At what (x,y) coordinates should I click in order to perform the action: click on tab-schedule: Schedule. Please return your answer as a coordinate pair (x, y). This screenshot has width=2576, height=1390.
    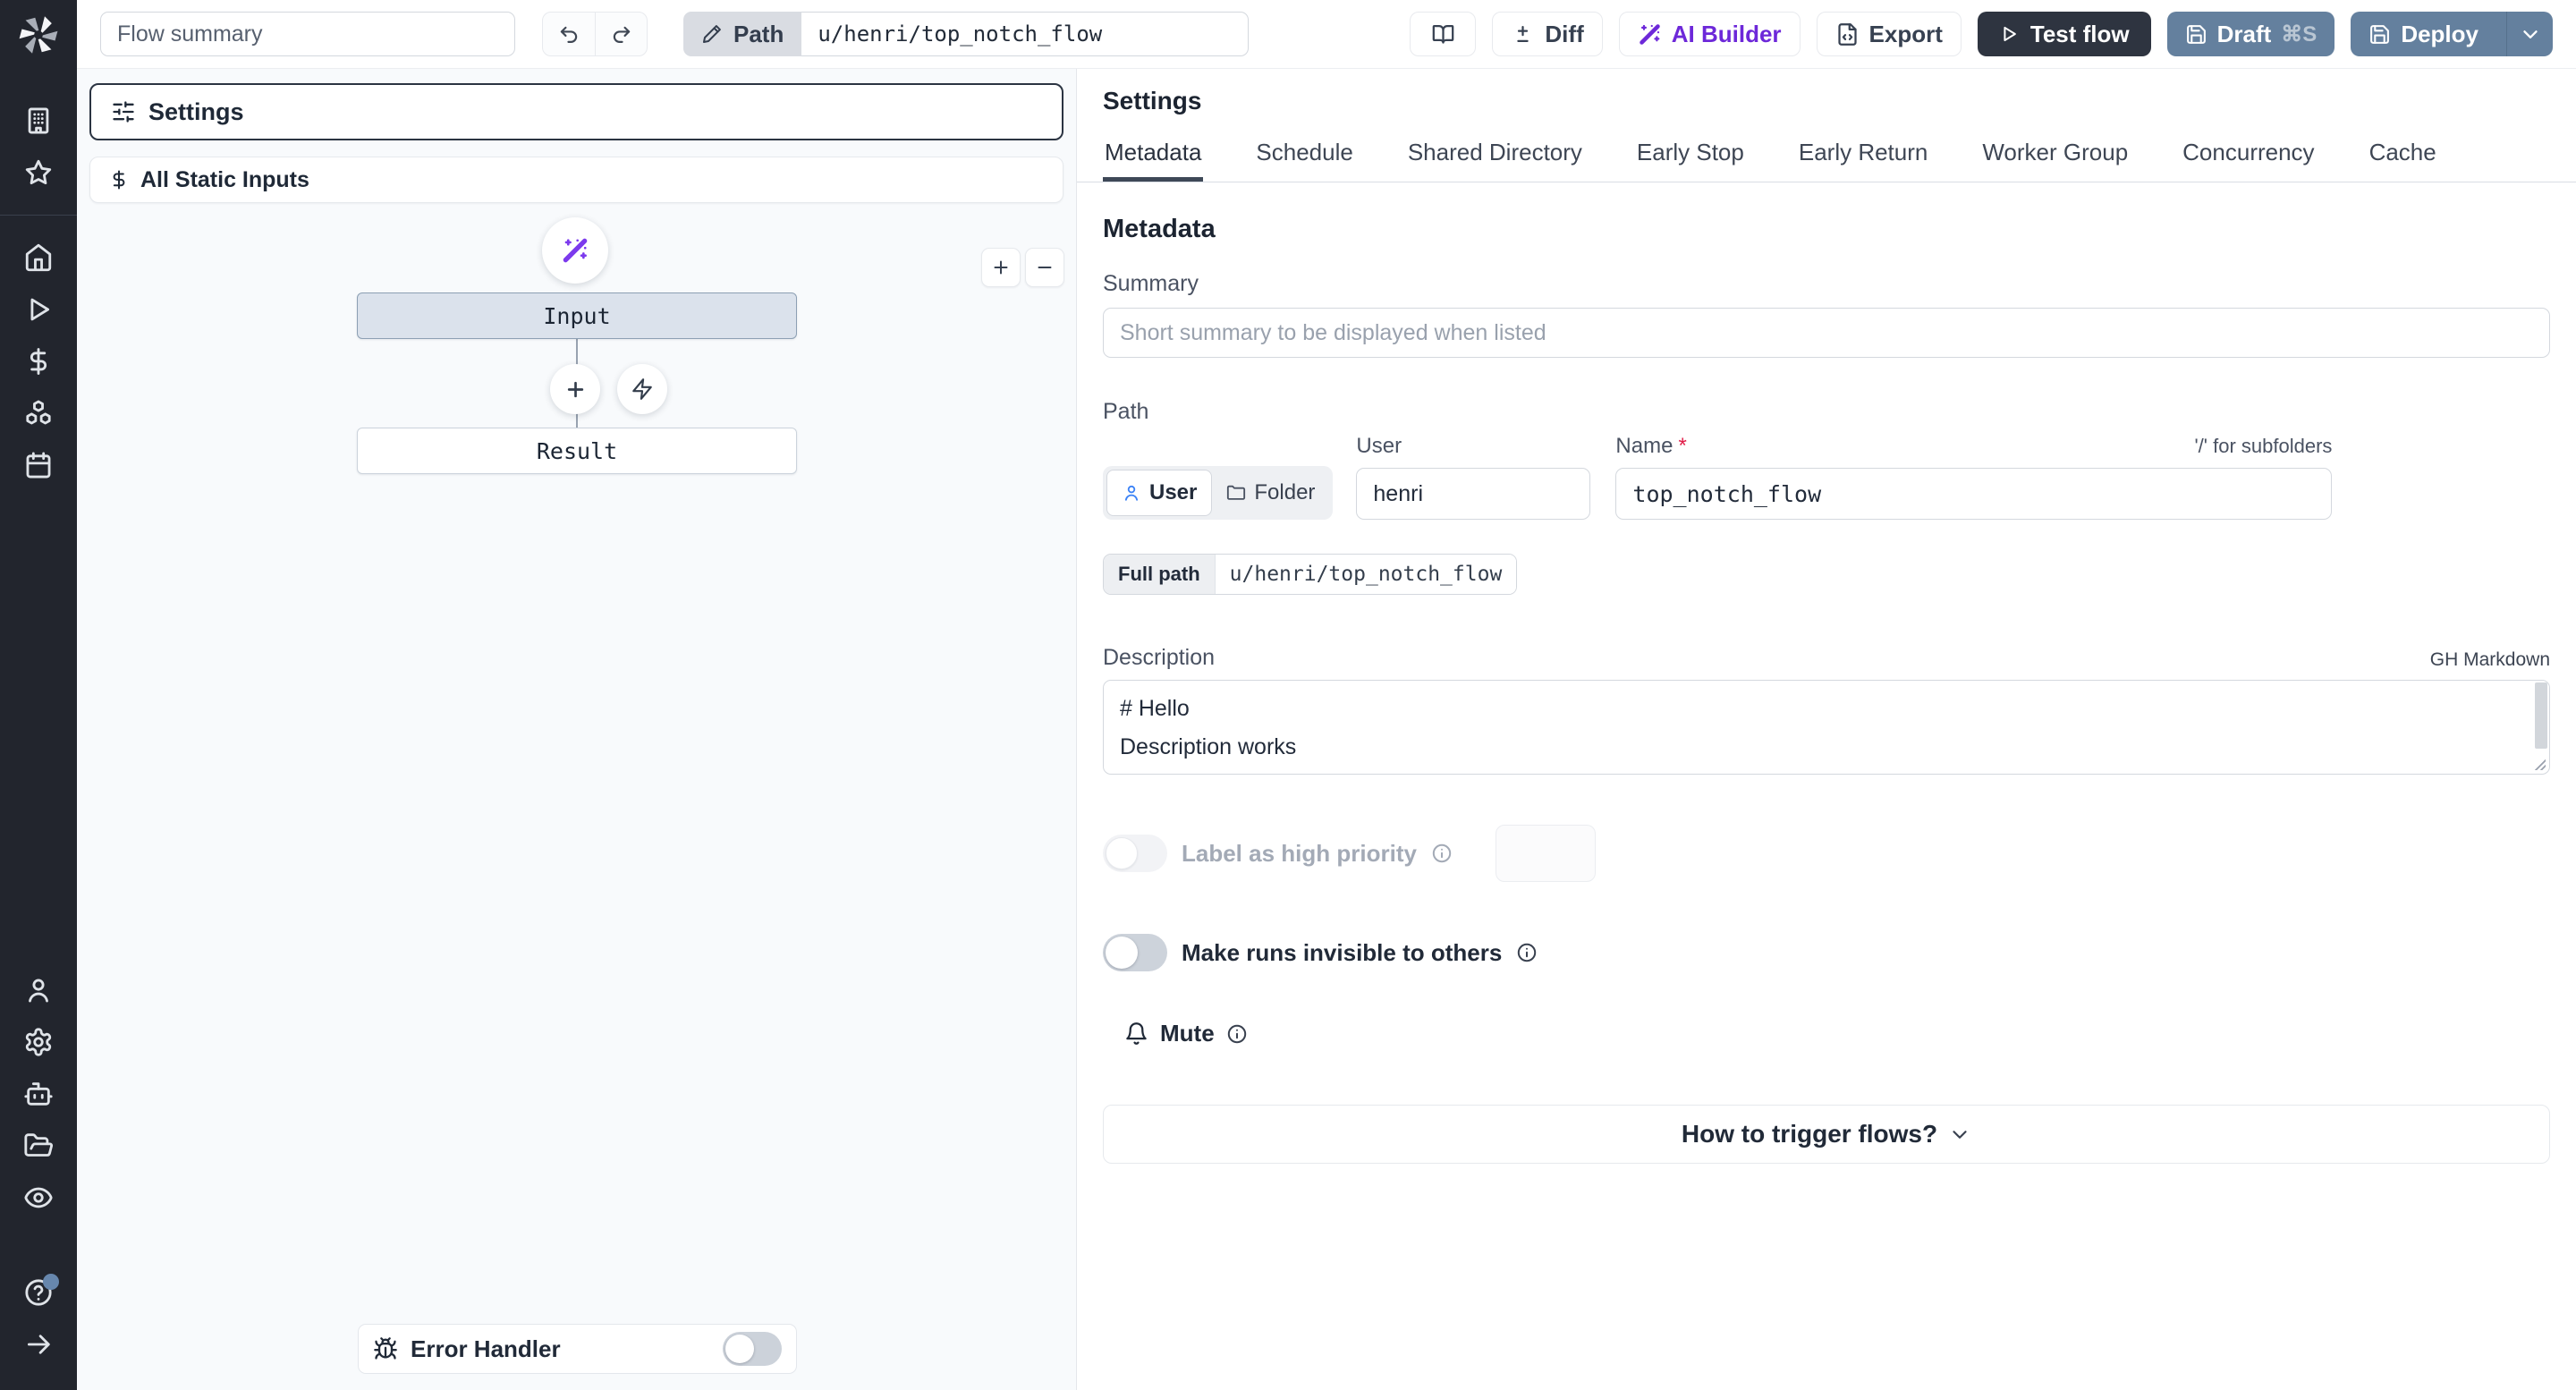
    Looking at the image, I should click on (1304, 160).